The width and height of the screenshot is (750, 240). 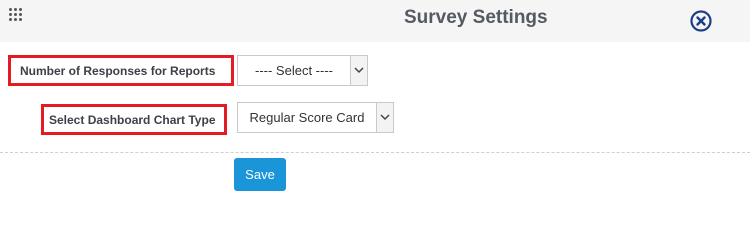 I want to click on drag-handle-icon, so click(x=15, y=18).